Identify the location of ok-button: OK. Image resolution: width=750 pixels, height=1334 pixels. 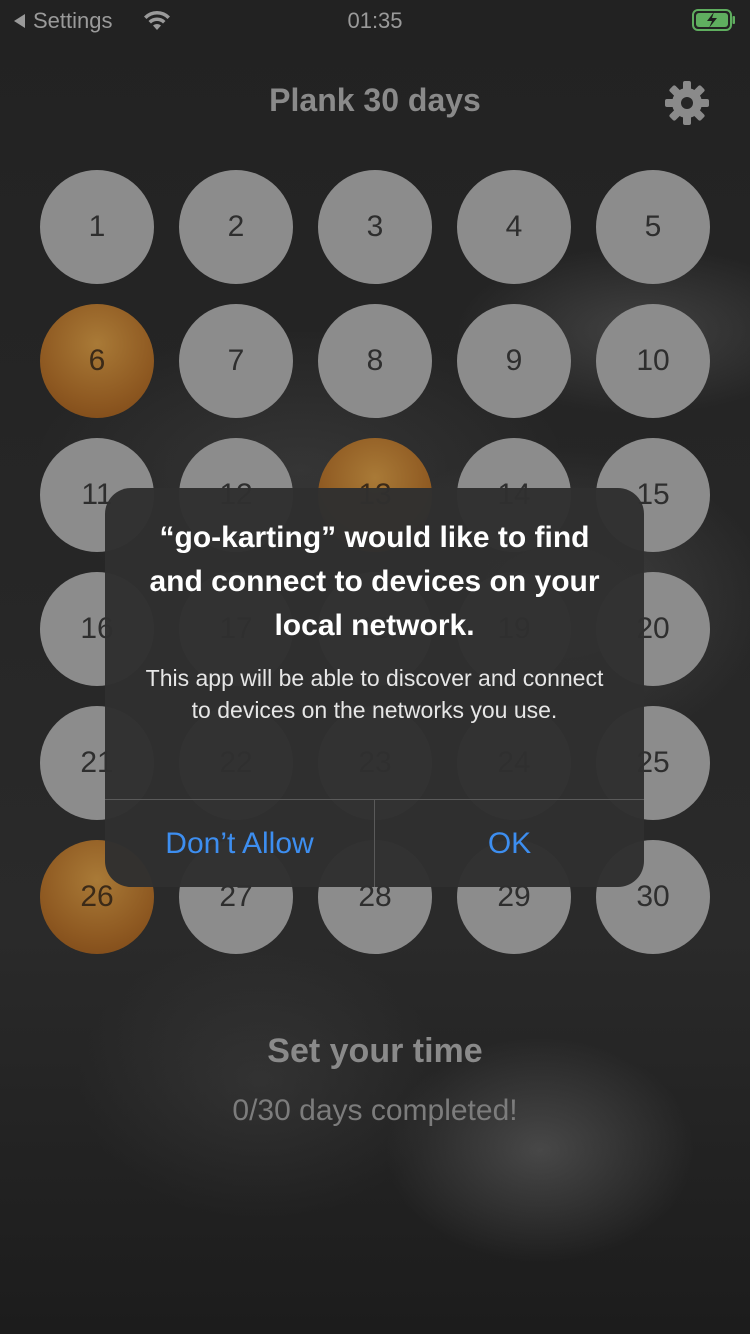
(509, 843).